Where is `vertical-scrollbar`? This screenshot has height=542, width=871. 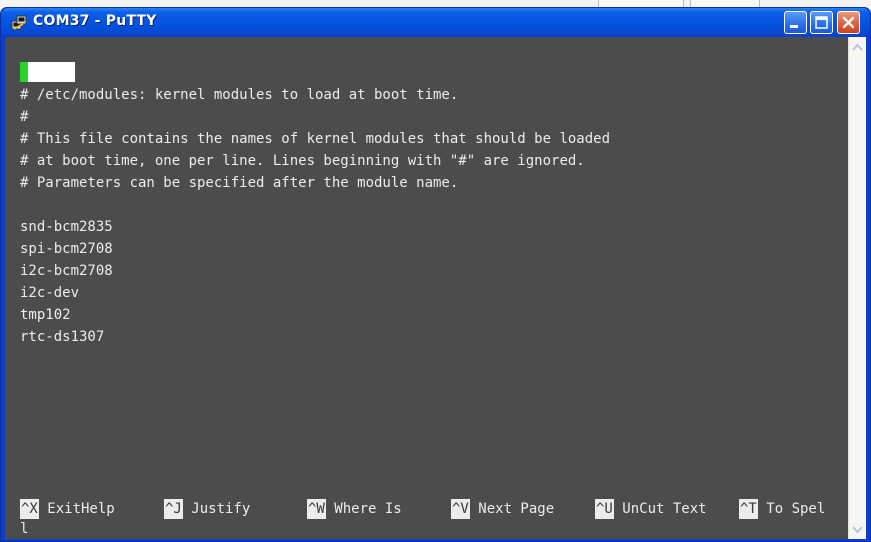 vertical-scrollbar is located at coordinates (857, 288).